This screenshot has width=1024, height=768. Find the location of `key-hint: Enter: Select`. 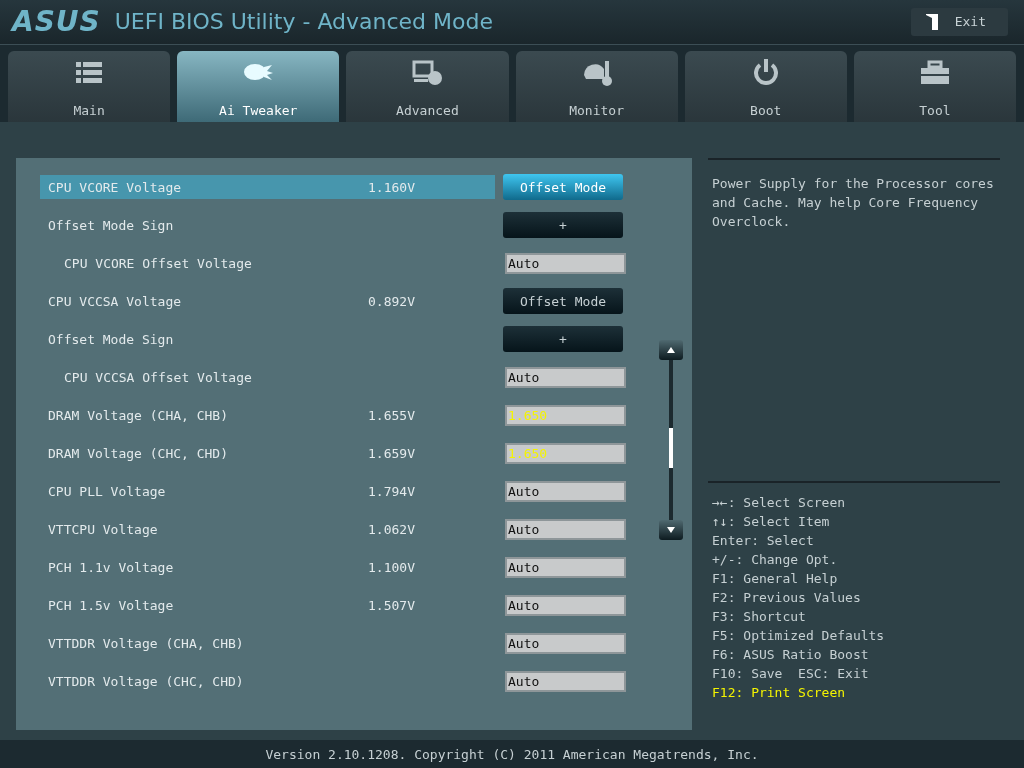

key-hint: Enter: Select is located at coordinates (763, 541).